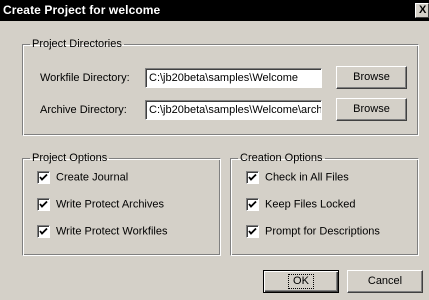 This screenshot has width=429, height=300. What do you see at coordinates (92, 177) in the screenshot?
I see `checkbox-label: Create Journal` at bounding box center [92, 177].